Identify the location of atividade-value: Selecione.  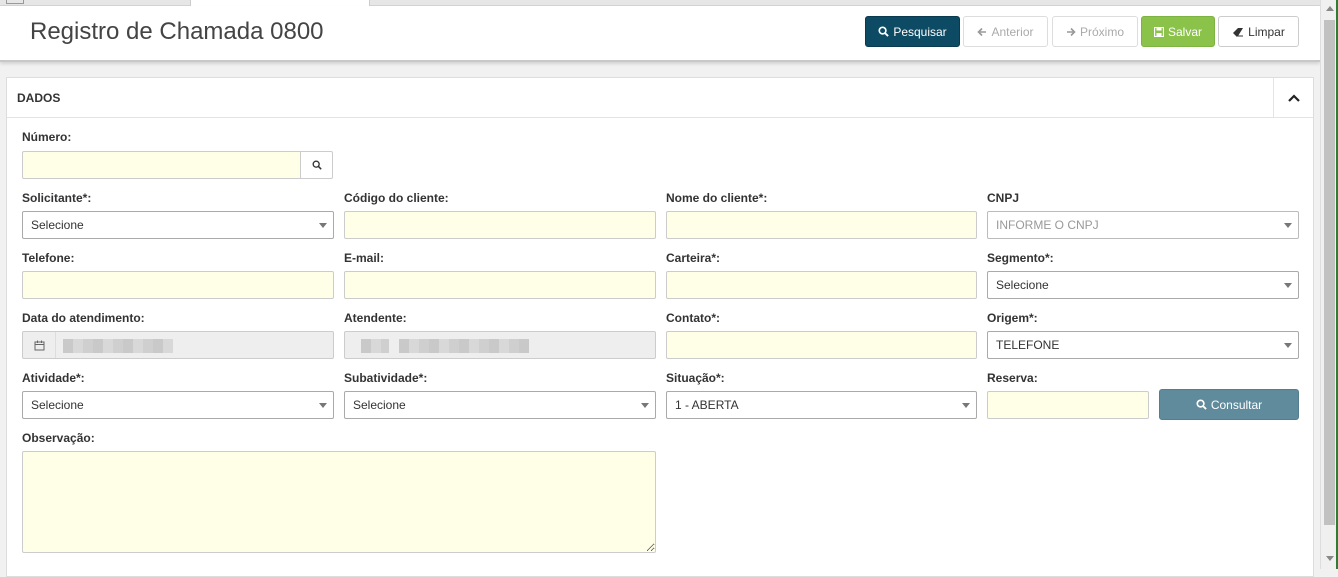
(57, 405).